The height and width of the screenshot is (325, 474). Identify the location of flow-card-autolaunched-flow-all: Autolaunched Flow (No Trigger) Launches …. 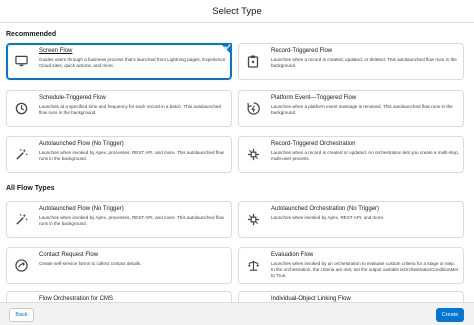
(119, 219).